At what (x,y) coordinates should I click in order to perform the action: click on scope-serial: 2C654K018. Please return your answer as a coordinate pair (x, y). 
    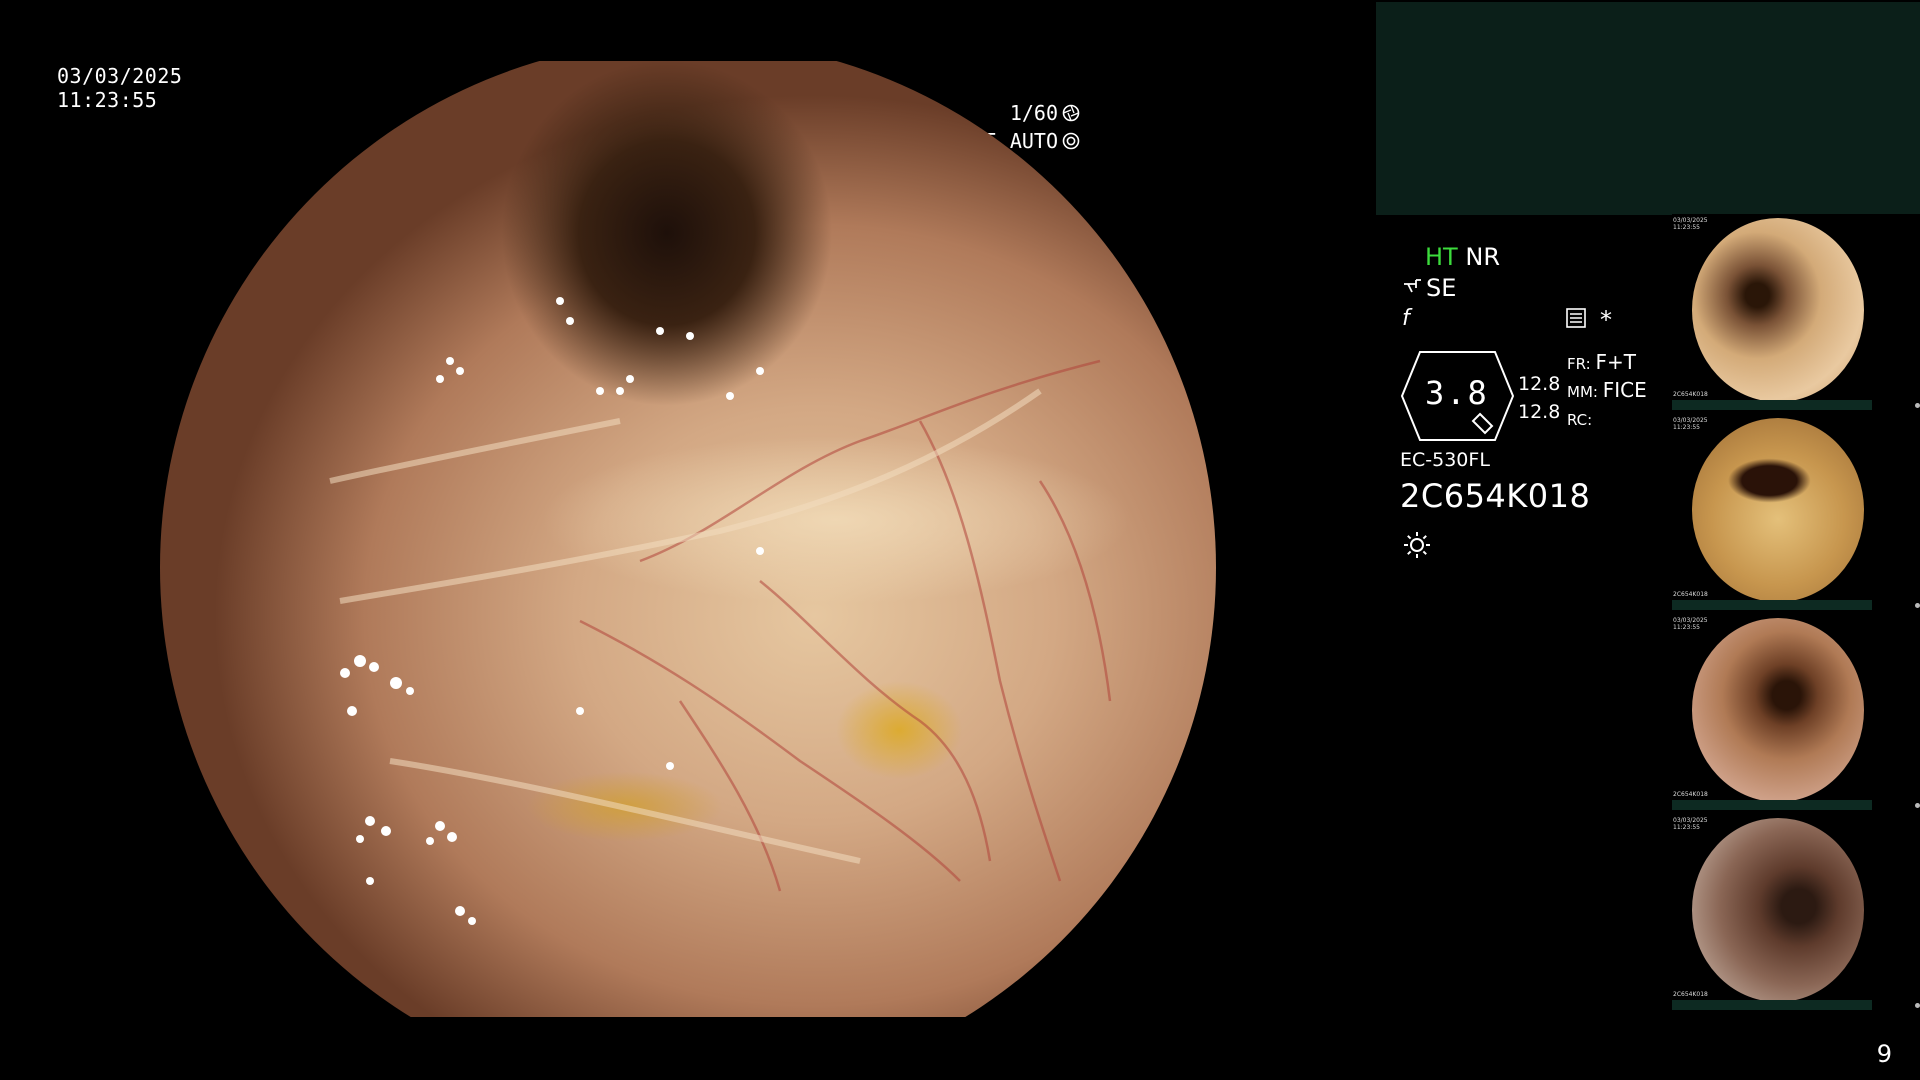
    Looking at the image, I should click on (1495, 496).